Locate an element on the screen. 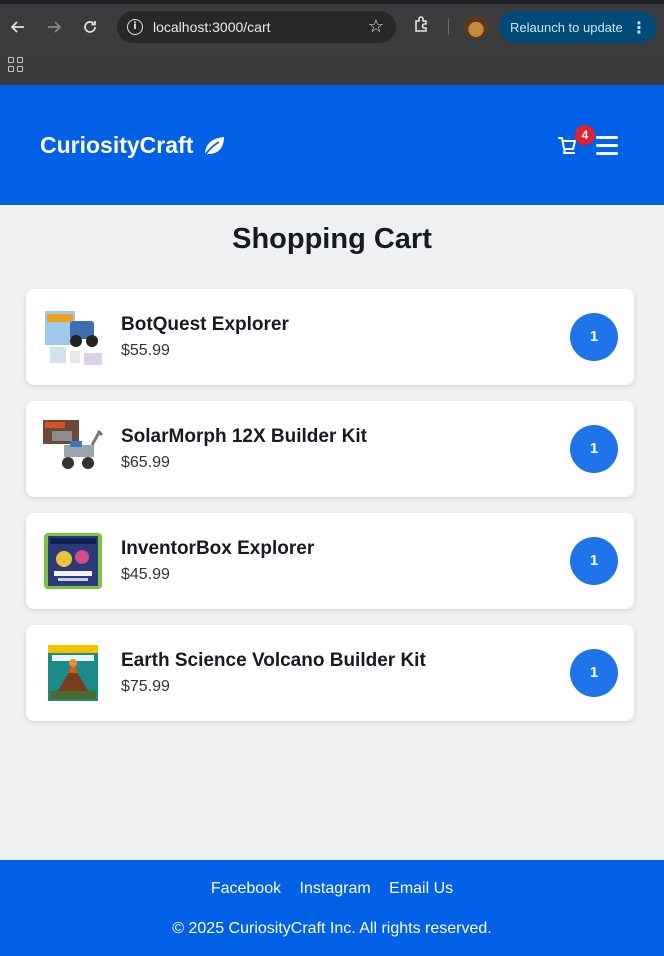 This screenshot has height=956, width=664. page-title: Shopping Cart is located at coordinates (332, 239).